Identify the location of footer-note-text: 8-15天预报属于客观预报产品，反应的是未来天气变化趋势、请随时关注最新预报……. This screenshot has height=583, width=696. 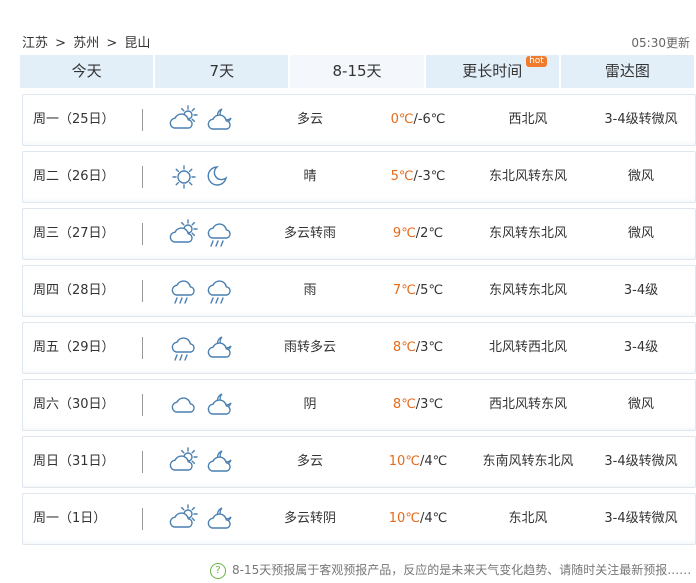
(462, 570).